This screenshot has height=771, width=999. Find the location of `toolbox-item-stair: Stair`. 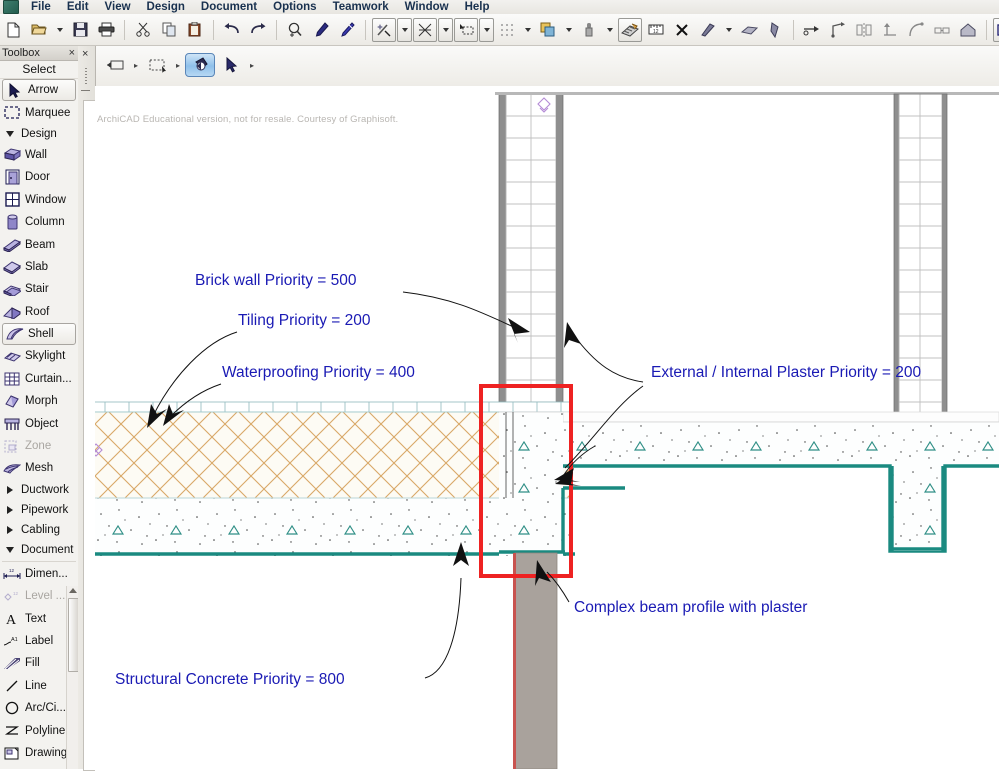

toolbox-item-stair: Stair is located at coordinates (39, 289).